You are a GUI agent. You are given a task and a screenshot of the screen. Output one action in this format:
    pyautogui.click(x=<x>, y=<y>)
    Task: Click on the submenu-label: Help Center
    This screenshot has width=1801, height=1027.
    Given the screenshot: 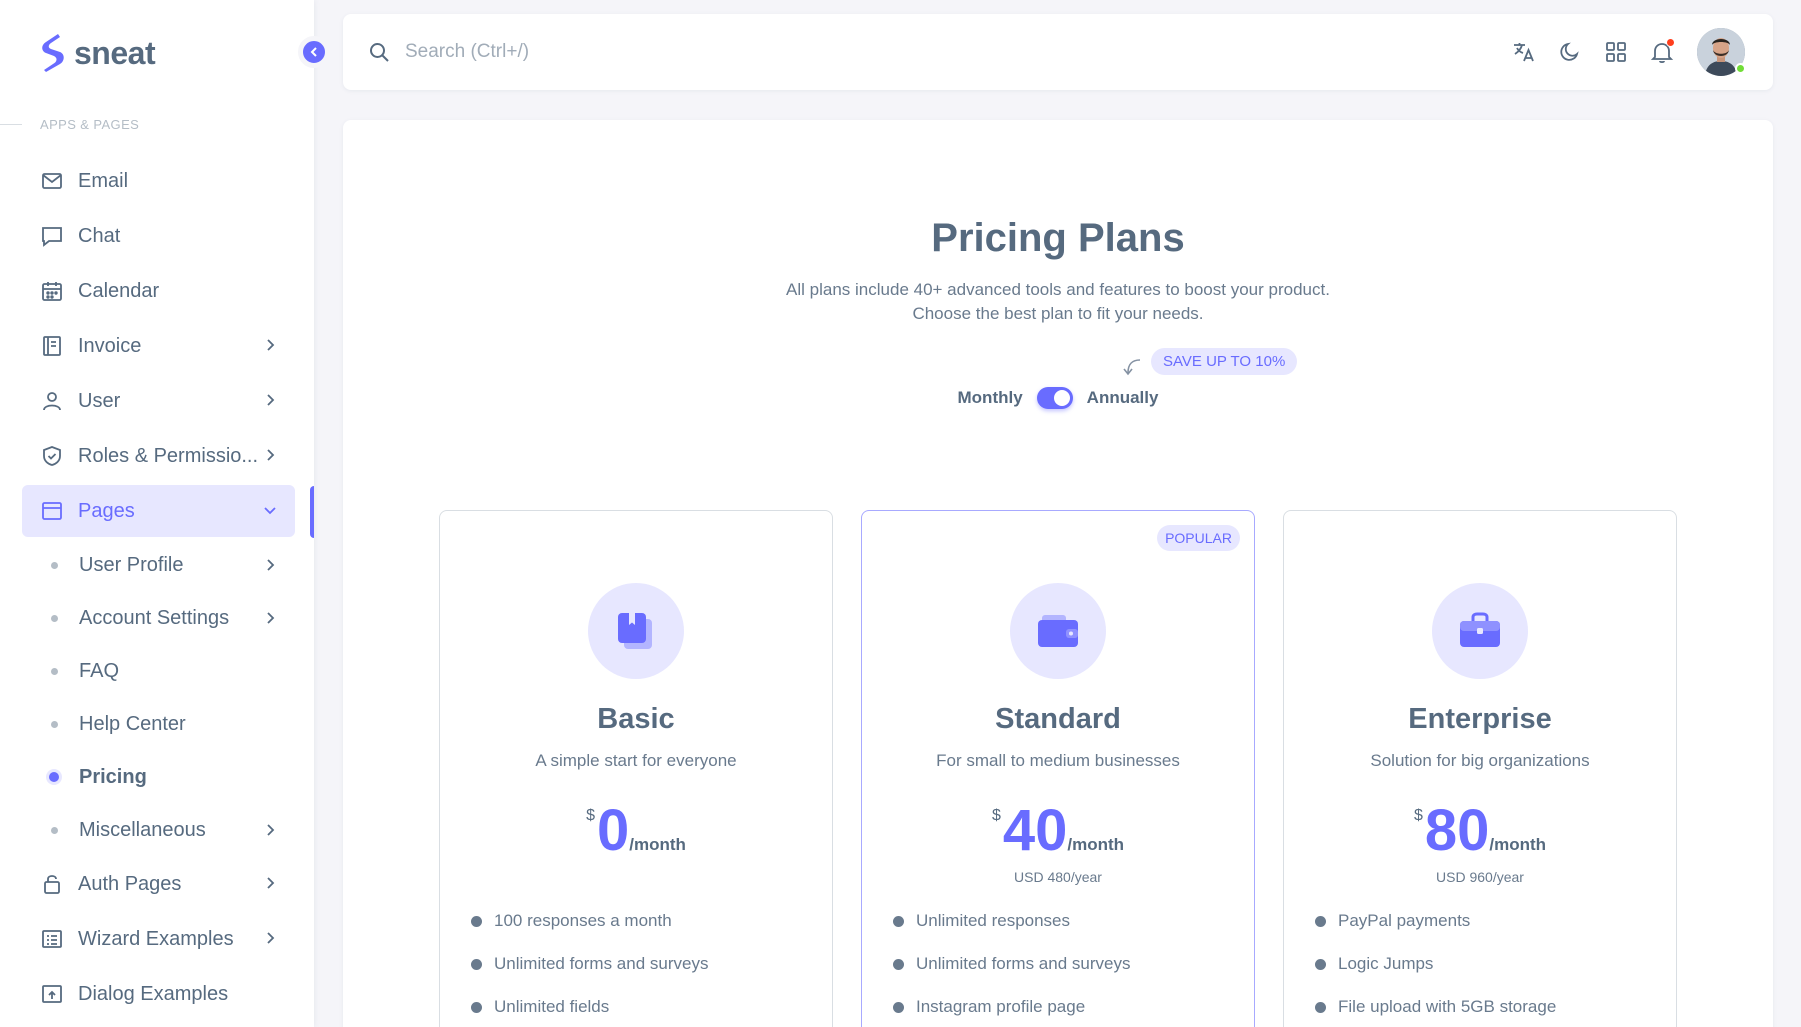 What is the action you would take?
    pyautogui.click(x=132, y=723)
    